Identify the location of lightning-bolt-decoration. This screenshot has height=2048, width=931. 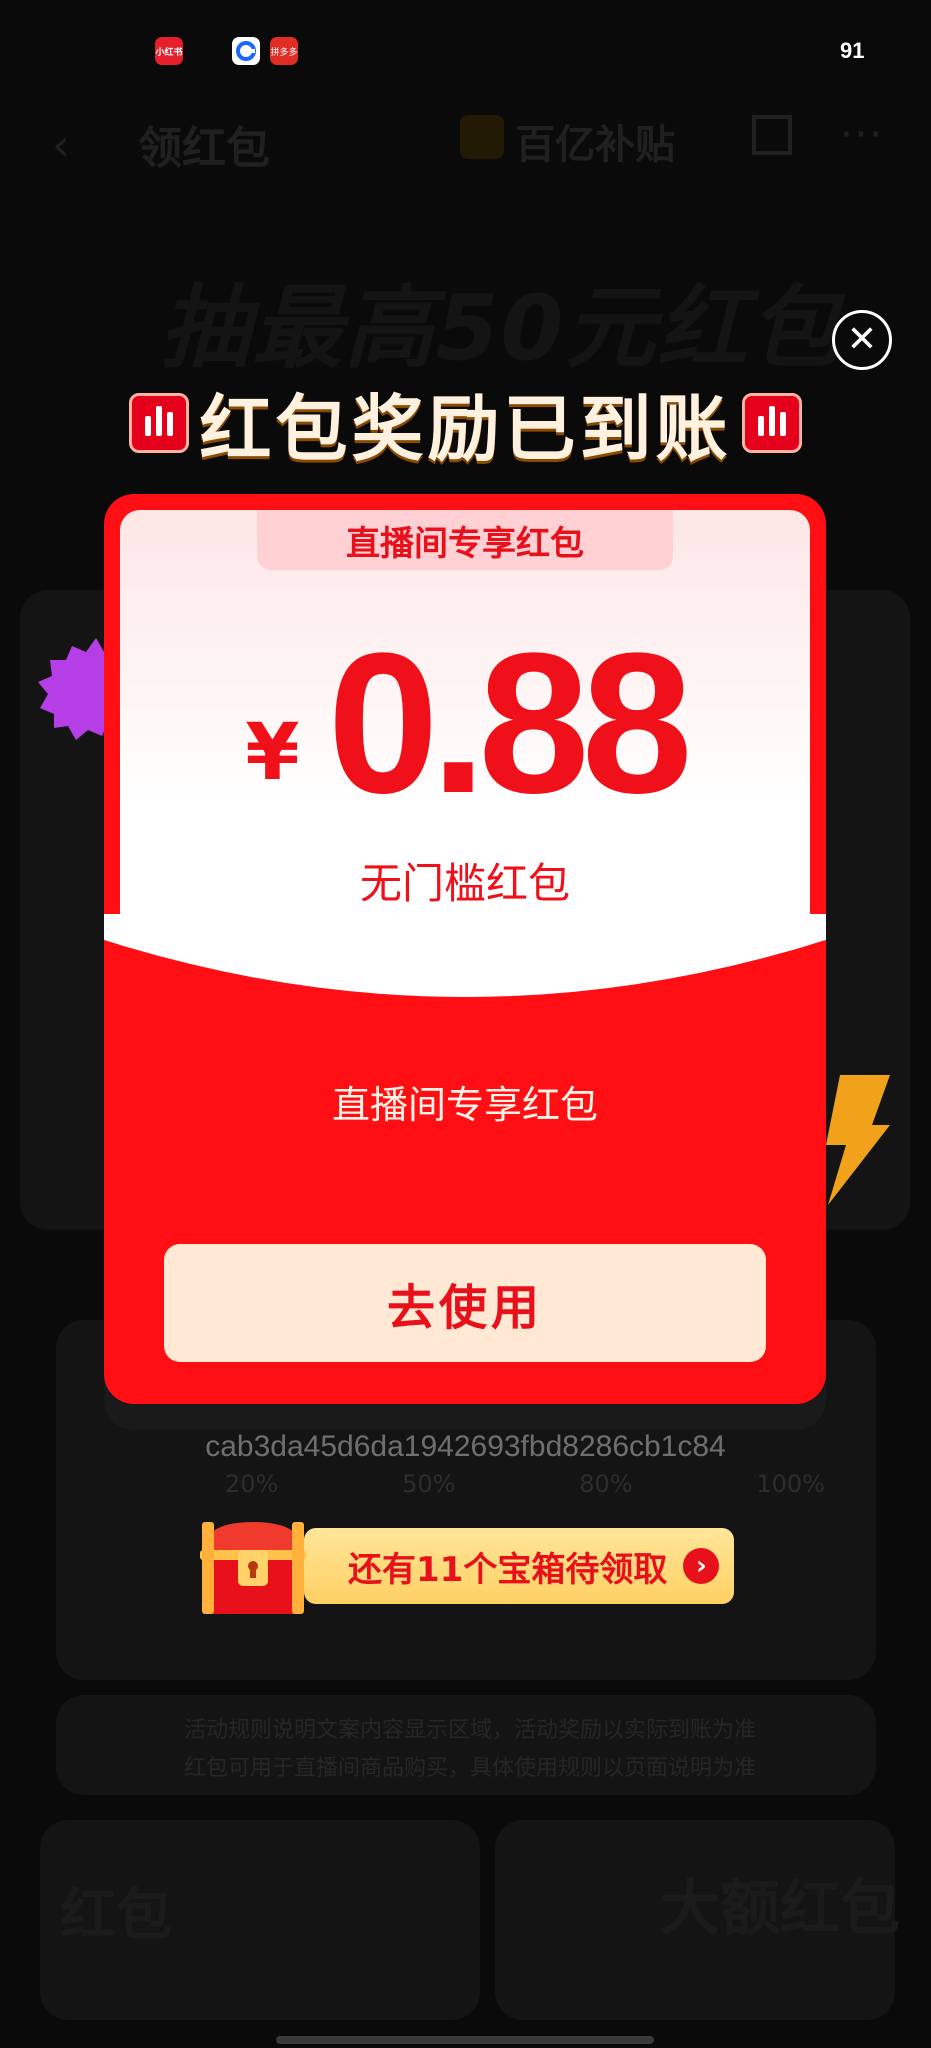
(858, 1140).